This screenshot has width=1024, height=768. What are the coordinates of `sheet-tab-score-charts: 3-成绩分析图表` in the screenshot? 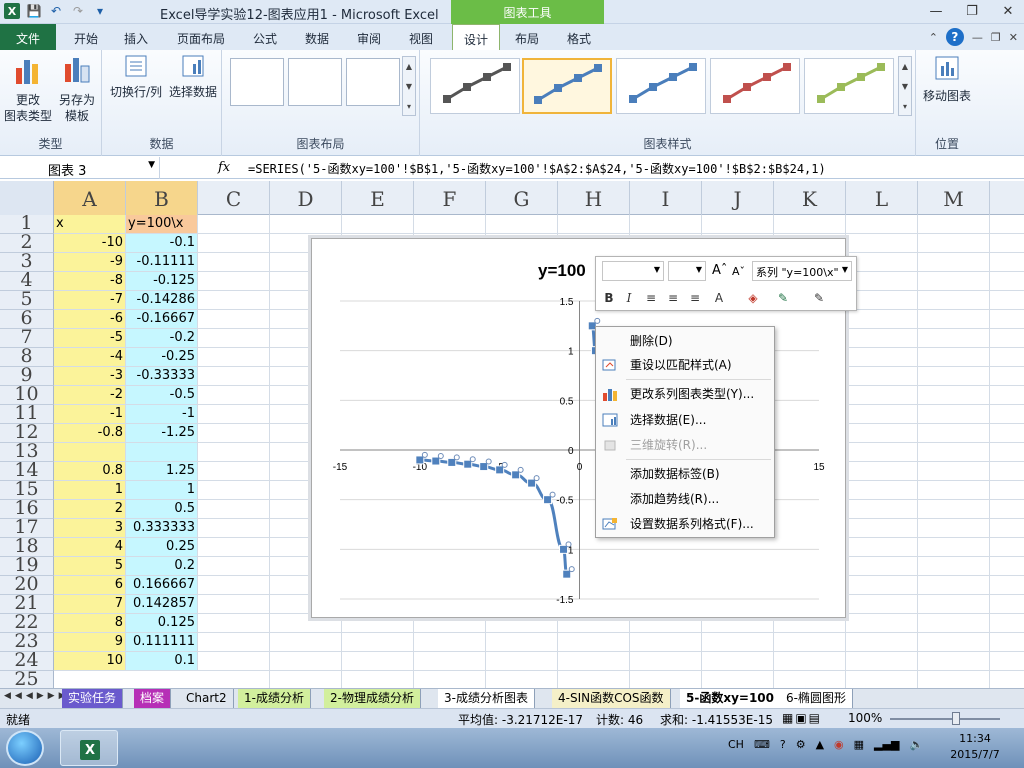 It's located at (486, 699).